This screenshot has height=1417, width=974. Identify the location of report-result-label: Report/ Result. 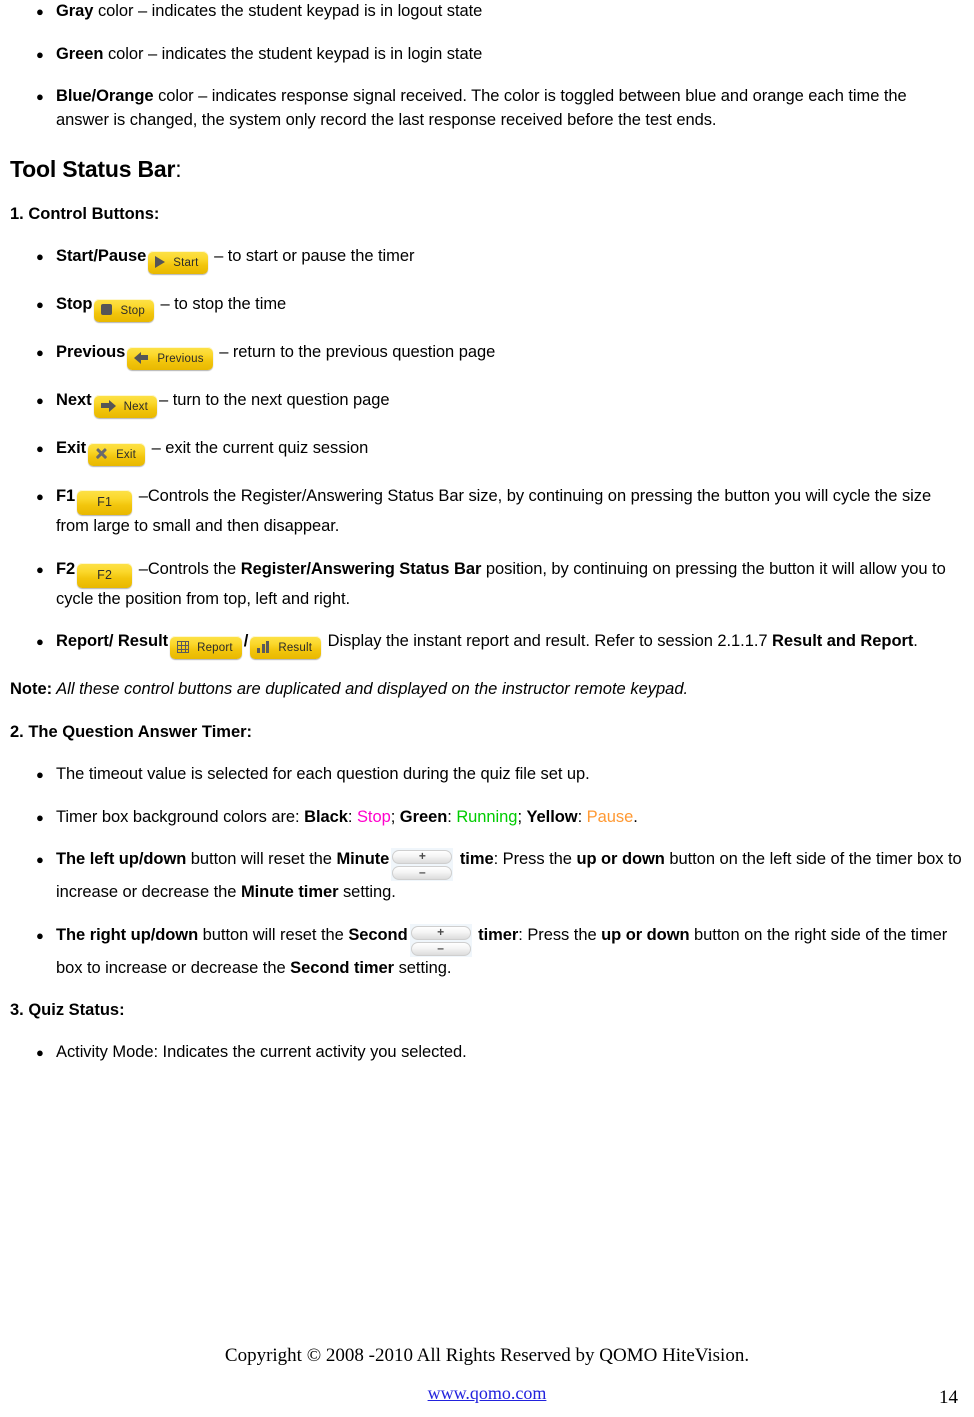
(112, 641).